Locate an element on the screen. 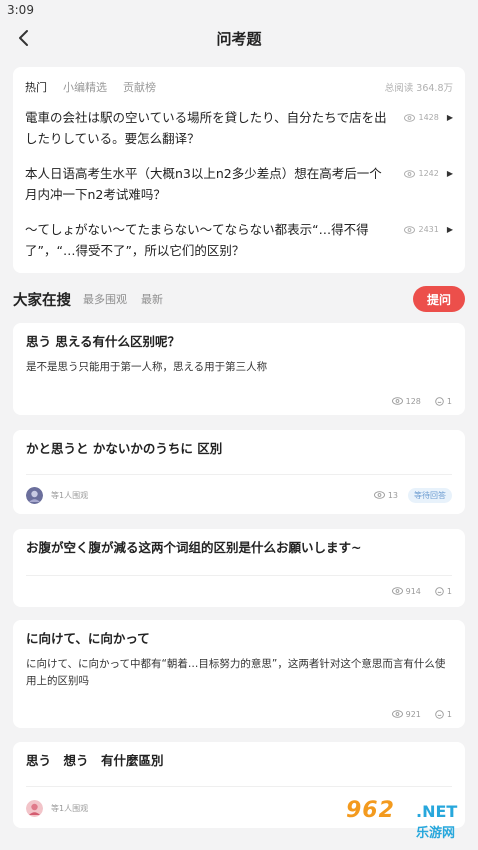  section-title: 大家在搜 is located at coordinates (42, 300).